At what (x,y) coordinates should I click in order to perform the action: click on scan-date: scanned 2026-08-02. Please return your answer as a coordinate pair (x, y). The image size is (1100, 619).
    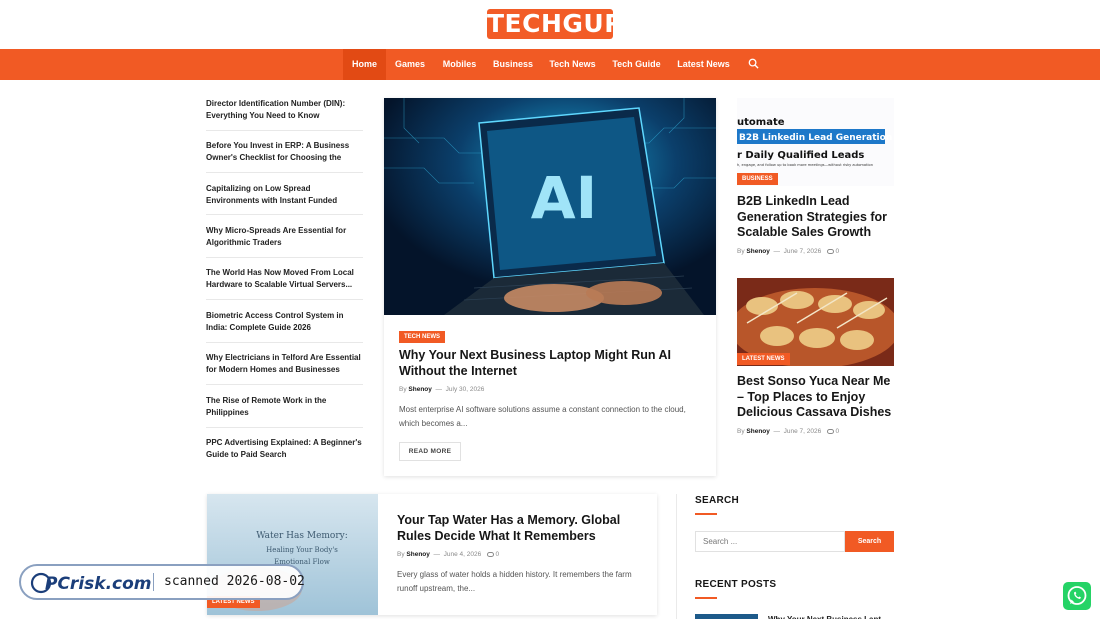
    Looking at the image, I should click on (234, 581).